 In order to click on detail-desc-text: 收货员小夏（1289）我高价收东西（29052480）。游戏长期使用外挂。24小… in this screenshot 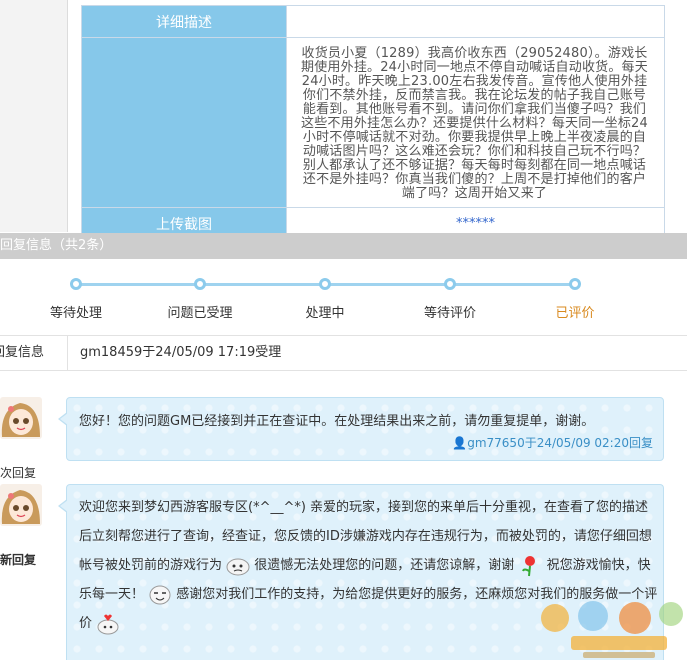, I will do `click(475, 122)`.